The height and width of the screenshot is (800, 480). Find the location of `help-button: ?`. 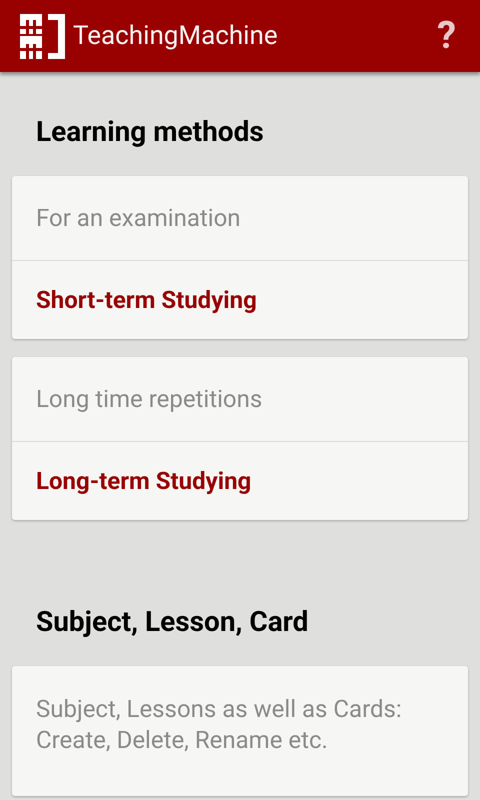

help-button: ? is located at coordinates (446, 36).